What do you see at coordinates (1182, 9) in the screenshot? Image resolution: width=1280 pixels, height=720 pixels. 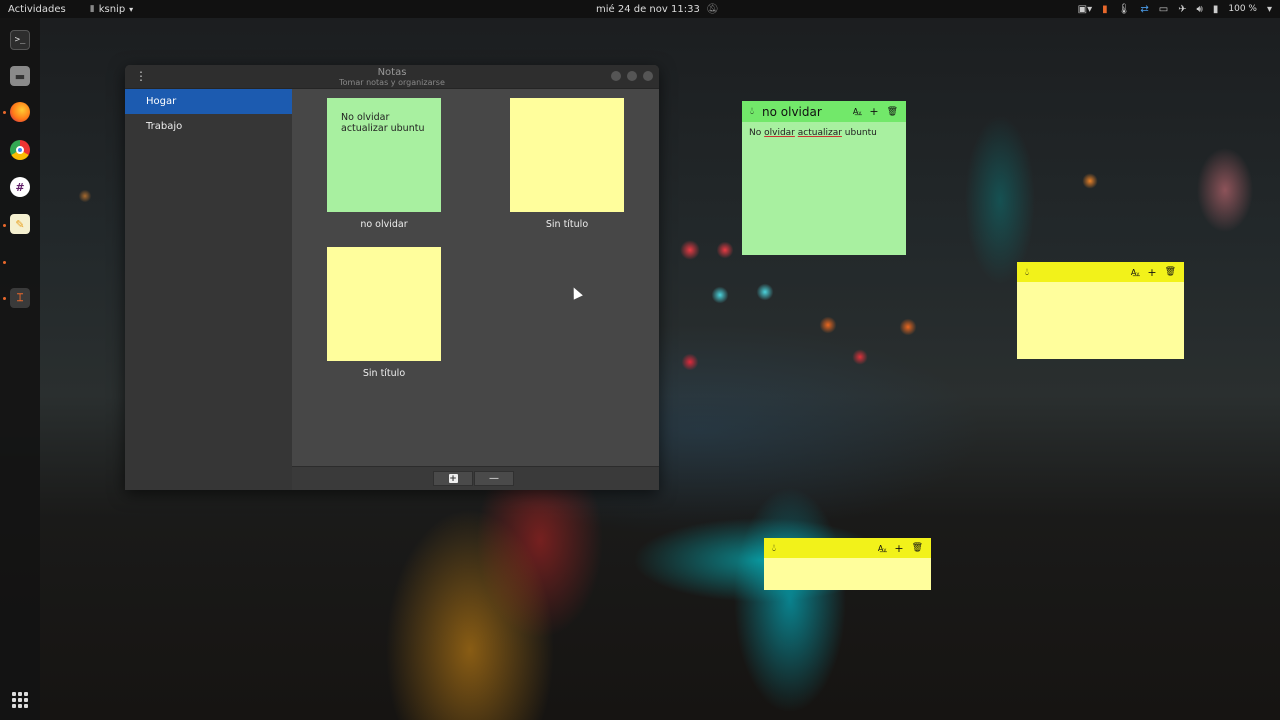 I see `airplane-icon: ✈︎` at bounding box center [1182, 9].